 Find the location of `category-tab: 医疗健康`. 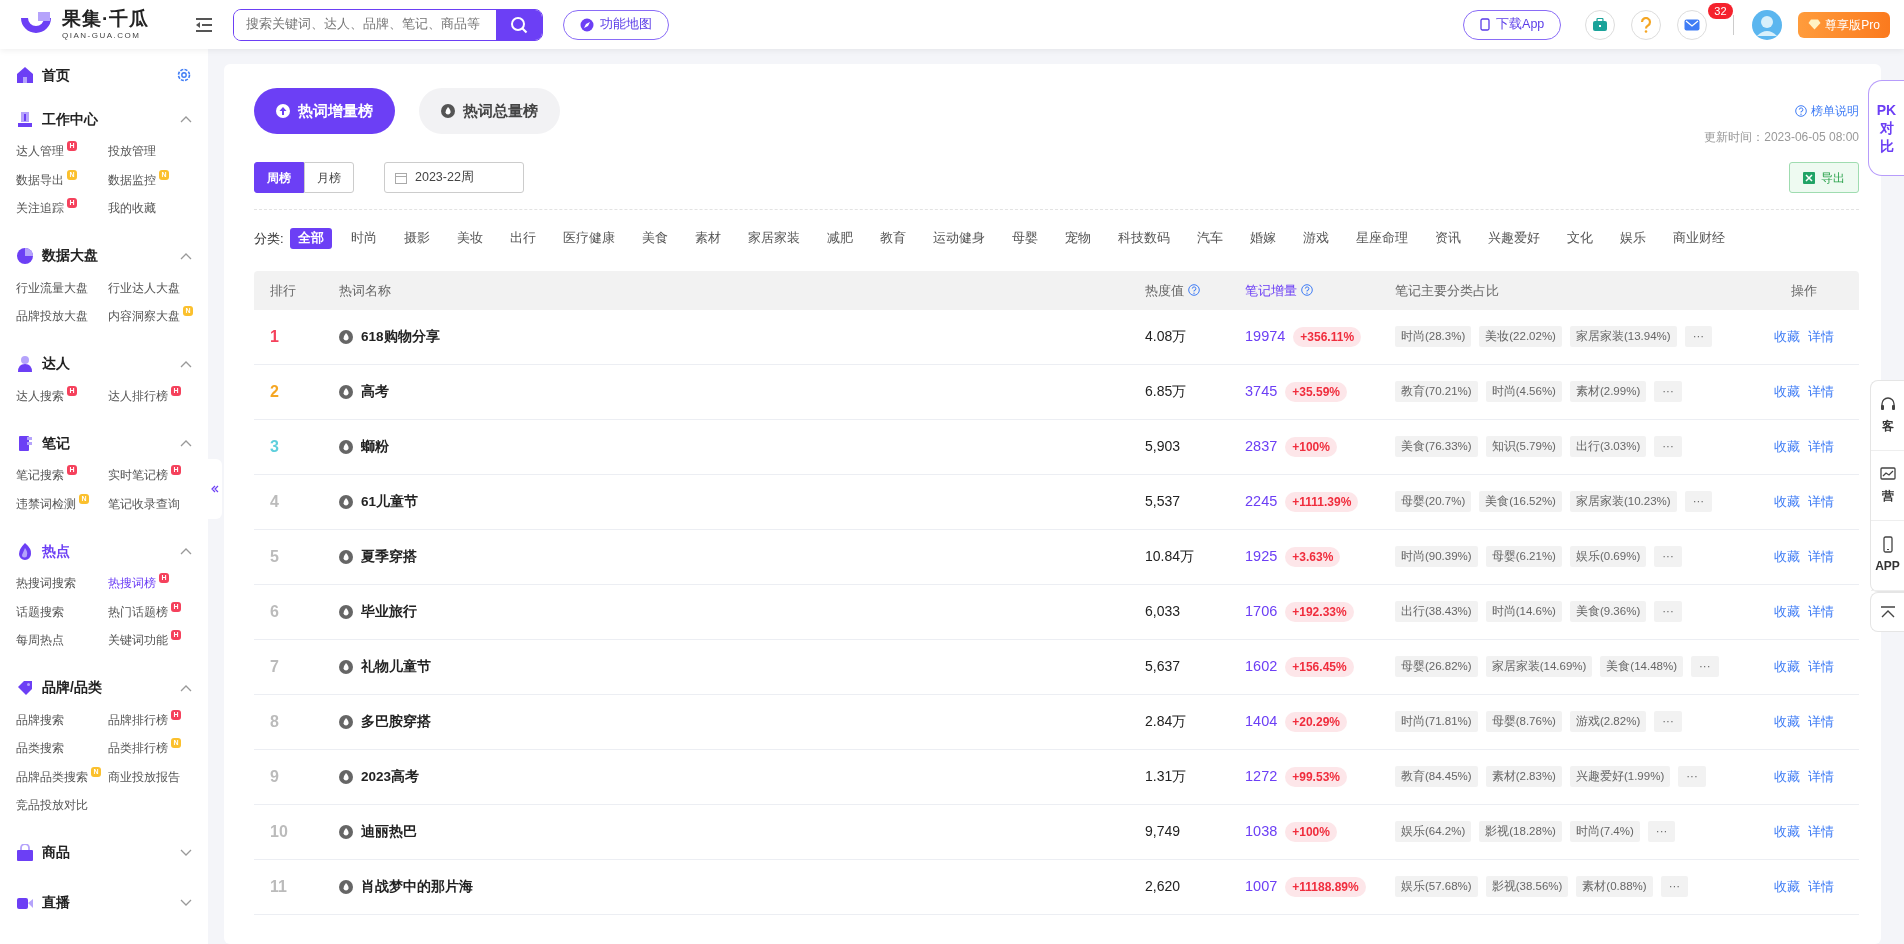

category-tab: 医疗健康 is located at coordinates (588, 238).